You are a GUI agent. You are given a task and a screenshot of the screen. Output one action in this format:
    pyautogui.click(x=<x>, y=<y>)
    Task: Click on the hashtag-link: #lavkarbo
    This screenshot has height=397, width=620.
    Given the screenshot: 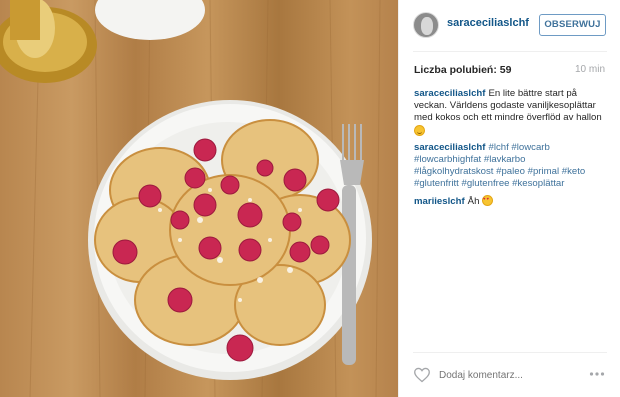 What is the action you would take?
    pyautogui.click(x=505, y=159)
    